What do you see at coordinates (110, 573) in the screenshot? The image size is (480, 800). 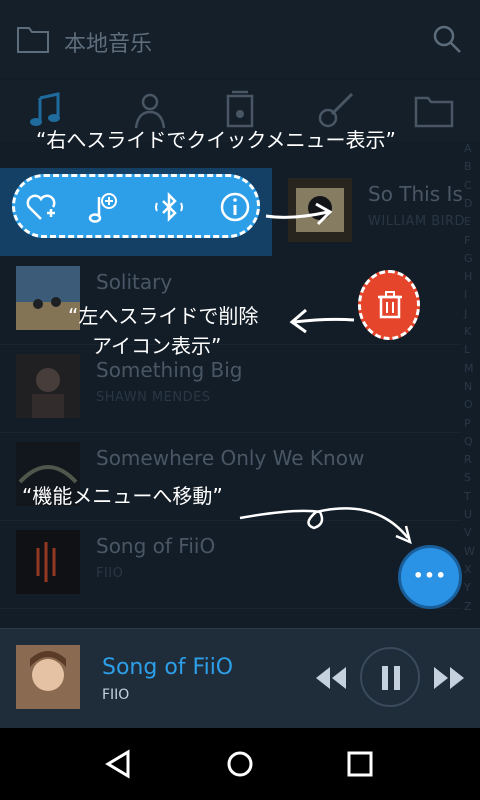 I see `song-artist: FIIO` at bounding box center [110, 573].